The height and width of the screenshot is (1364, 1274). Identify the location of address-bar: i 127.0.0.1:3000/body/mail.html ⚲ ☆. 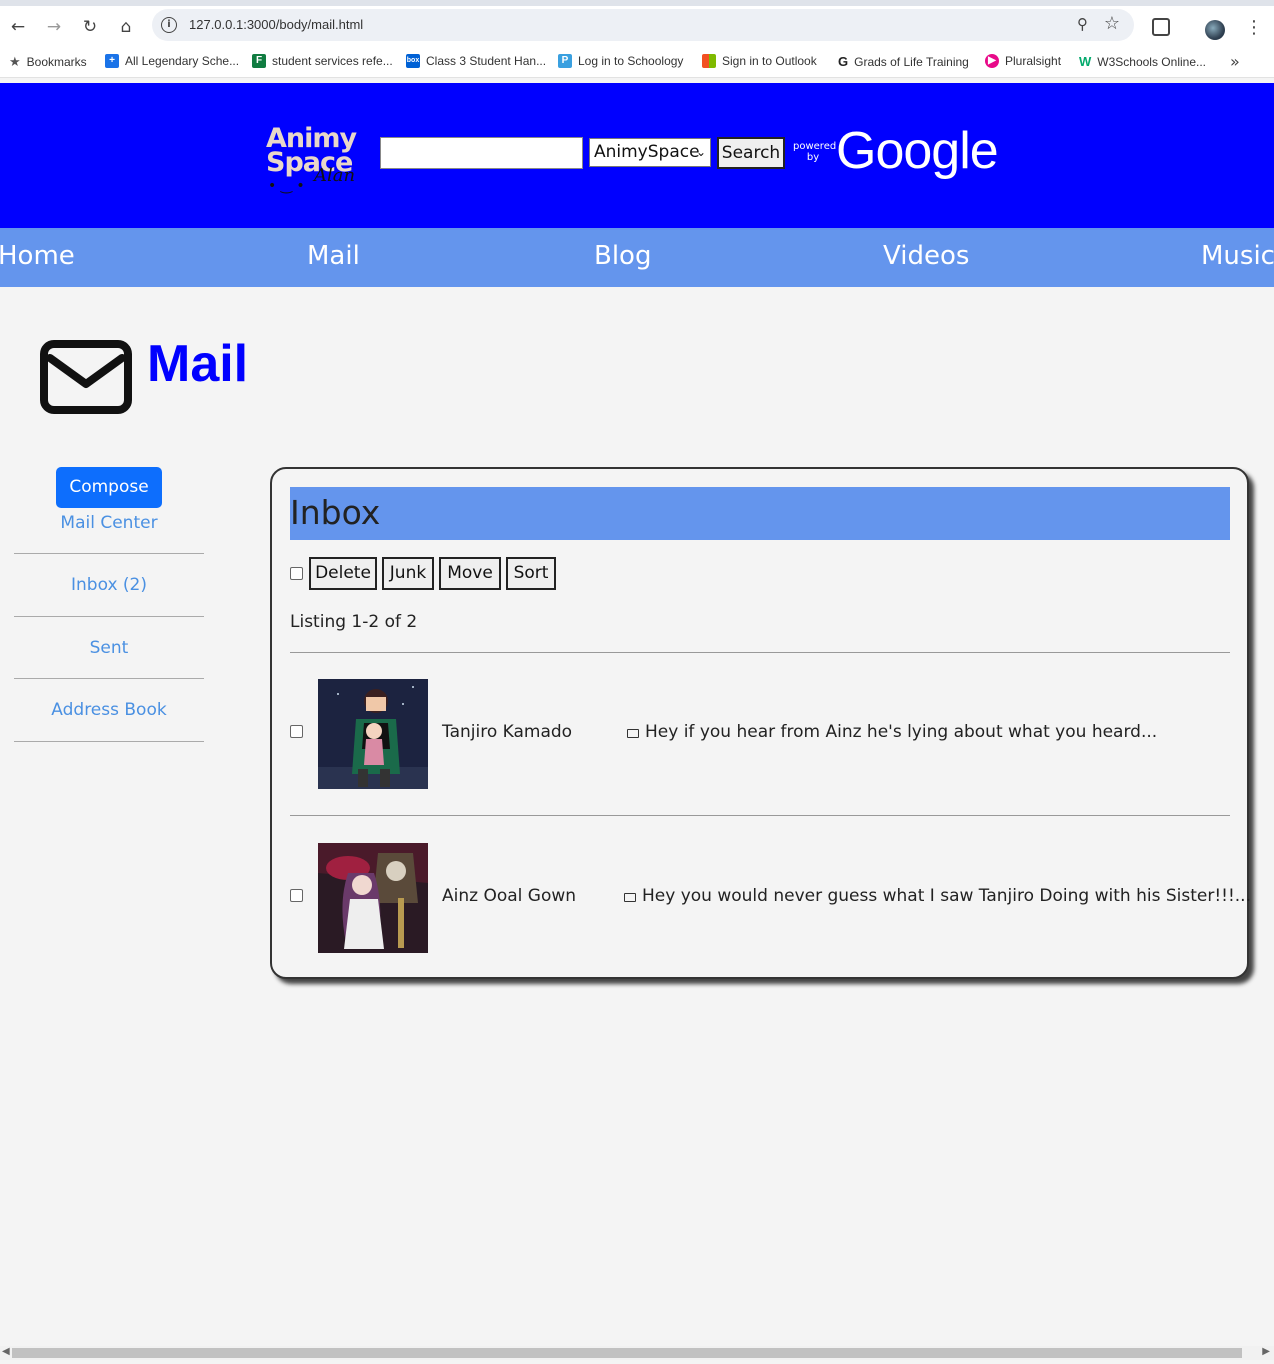
(643, 25).